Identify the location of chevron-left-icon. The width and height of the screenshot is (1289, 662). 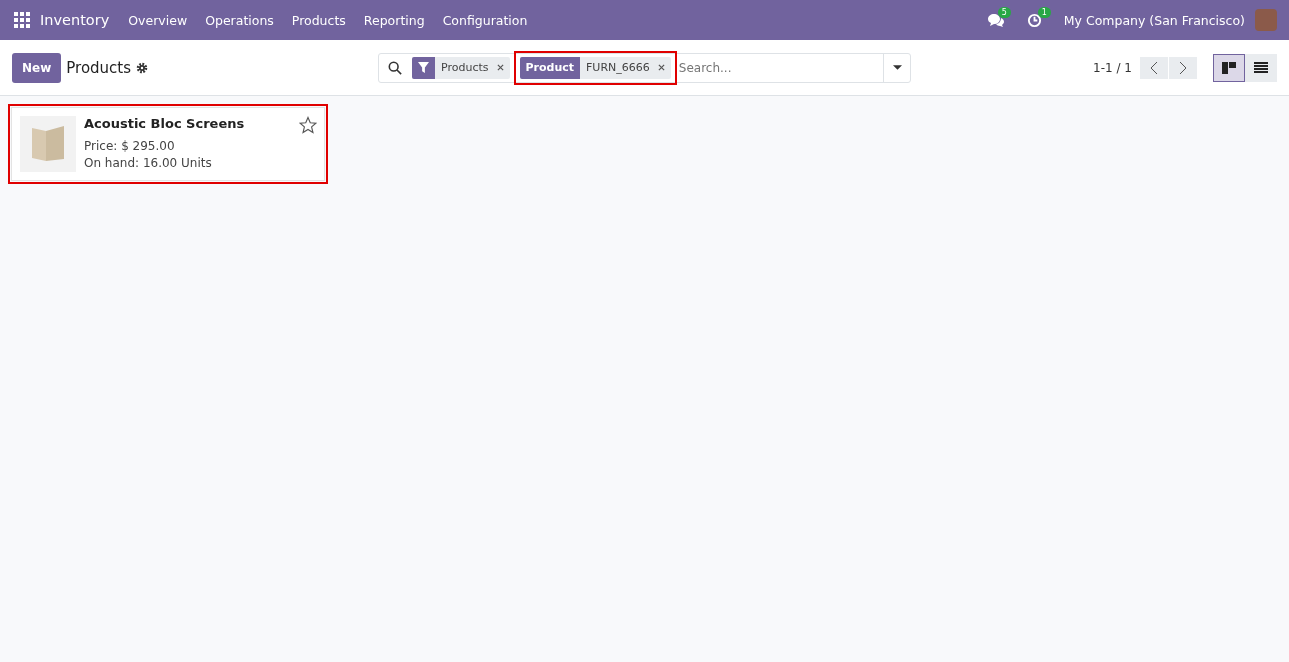
(1154, 67).